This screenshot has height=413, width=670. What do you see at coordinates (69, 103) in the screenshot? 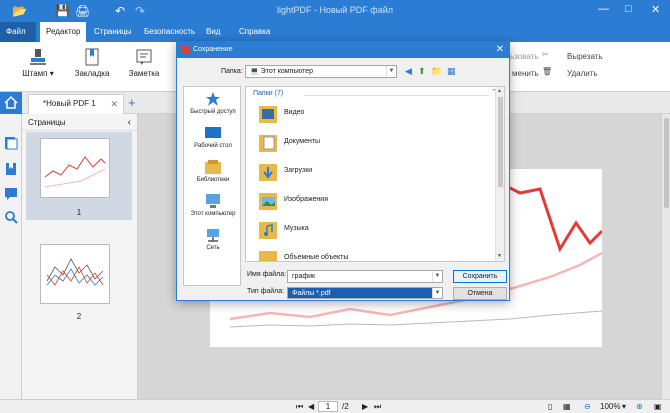
I see `document-tab-label: *Новый PDF 1` at bounding box center [69, 103].